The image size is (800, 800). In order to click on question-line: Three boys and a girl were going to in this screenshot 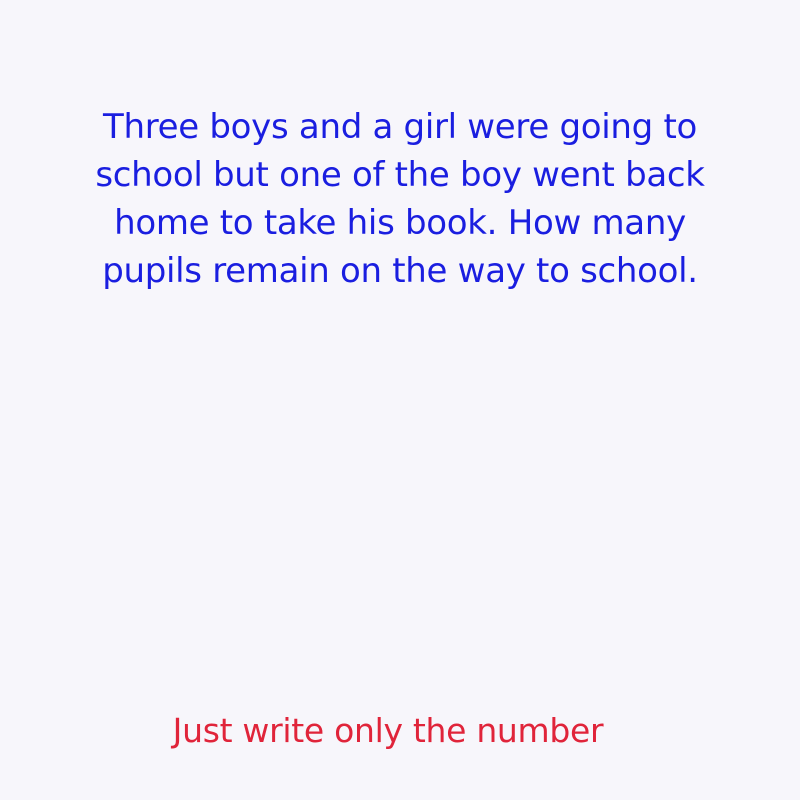, I will do `click(400, 127)`.